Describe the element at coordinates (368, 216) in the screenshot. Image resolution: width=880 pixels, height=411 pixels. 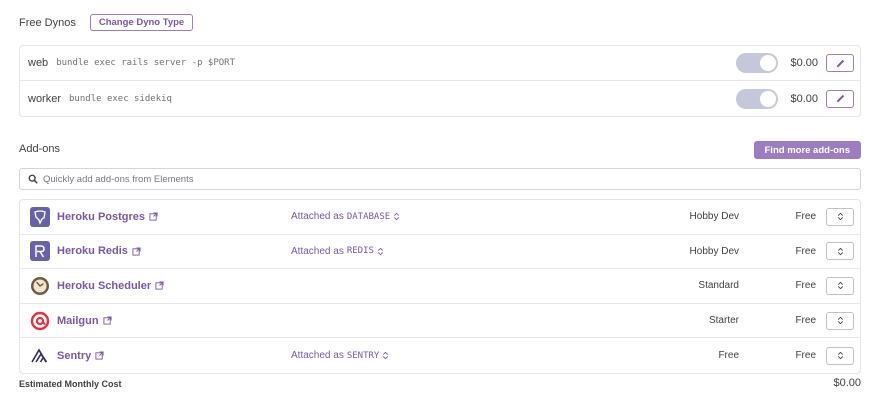
I see `attachment-name: DATABASE` at that location.